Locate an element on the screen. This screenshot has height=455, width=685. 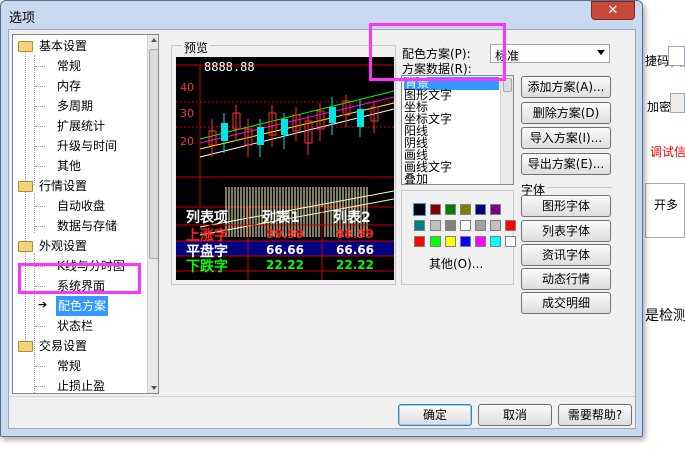
candles is located at coordinates (293, 126).